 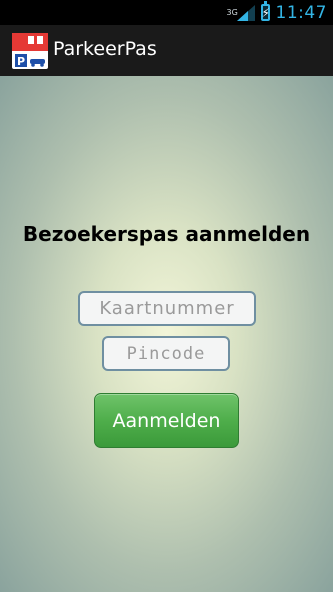 I want to click on page-title: Bezoekerspas aanmelden, so click(x=166, y=234).